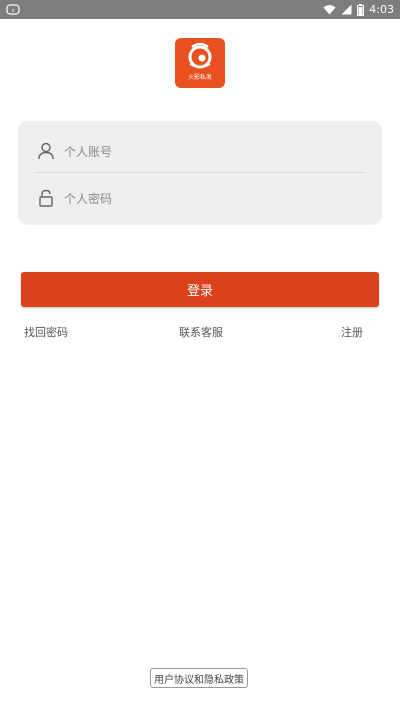 This screenshot has height=711, width=400. I want to click on find-password-link: 找回密码, so click(46, 332).